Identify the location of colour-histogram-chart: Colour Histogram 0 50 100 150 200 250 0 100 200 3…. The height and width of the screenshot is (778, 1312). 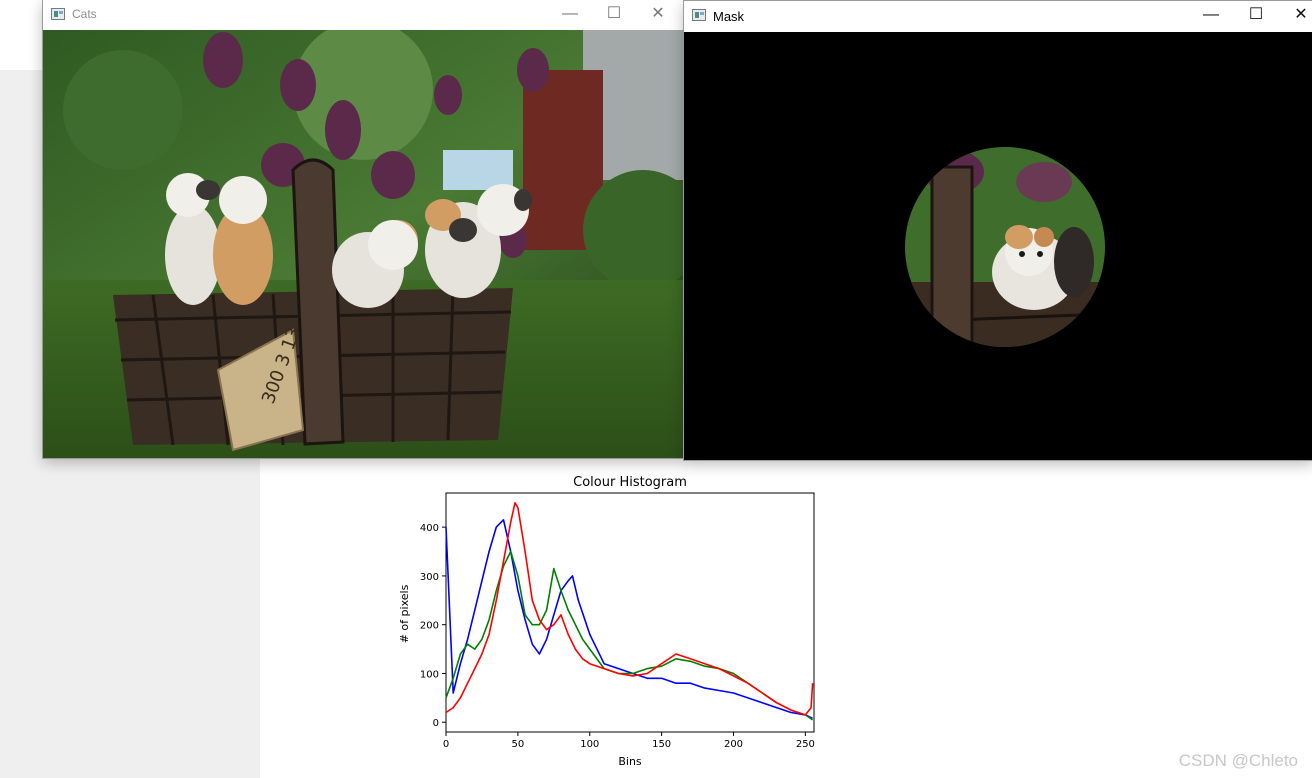
(610, 620).